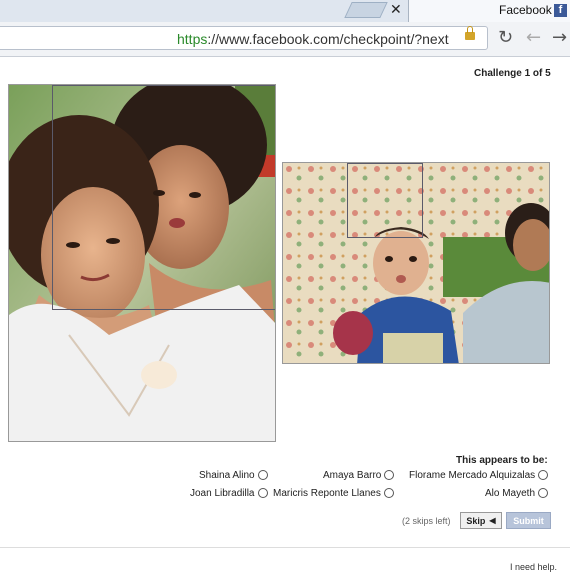 Image resolution: width=570 pixels, height=581 pixels. Describe the element at coordinates (426, 521) in the screenshot. I see `skips-left-text: (2 skips left)` at that location.